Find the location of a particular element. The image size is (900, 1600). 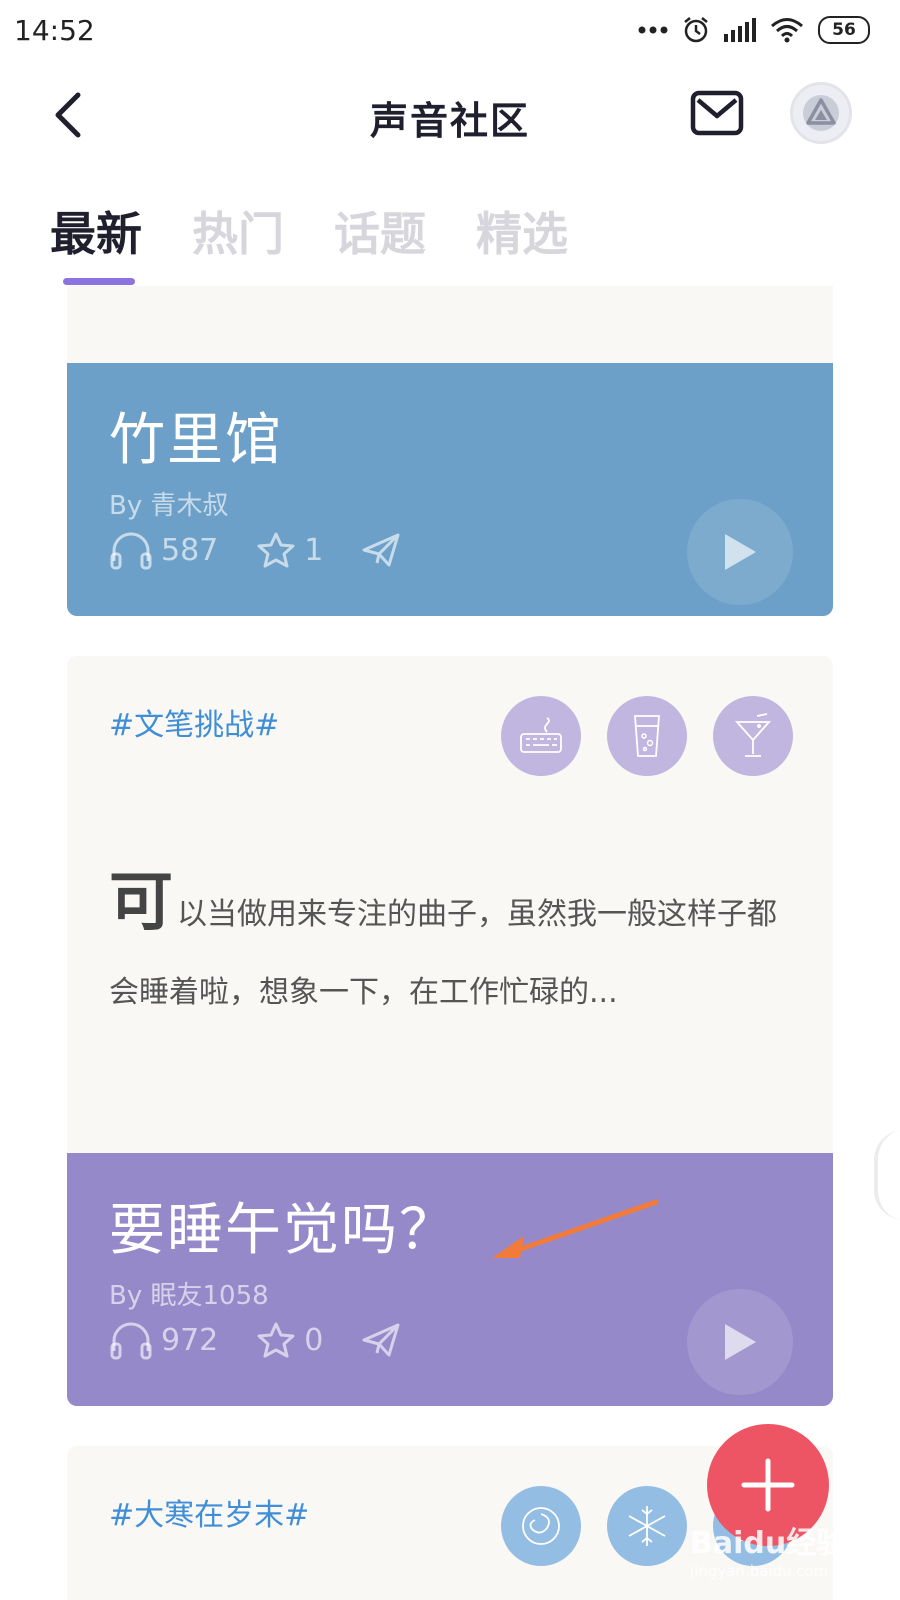

plus-icon is located at coordinates (768, 1485).